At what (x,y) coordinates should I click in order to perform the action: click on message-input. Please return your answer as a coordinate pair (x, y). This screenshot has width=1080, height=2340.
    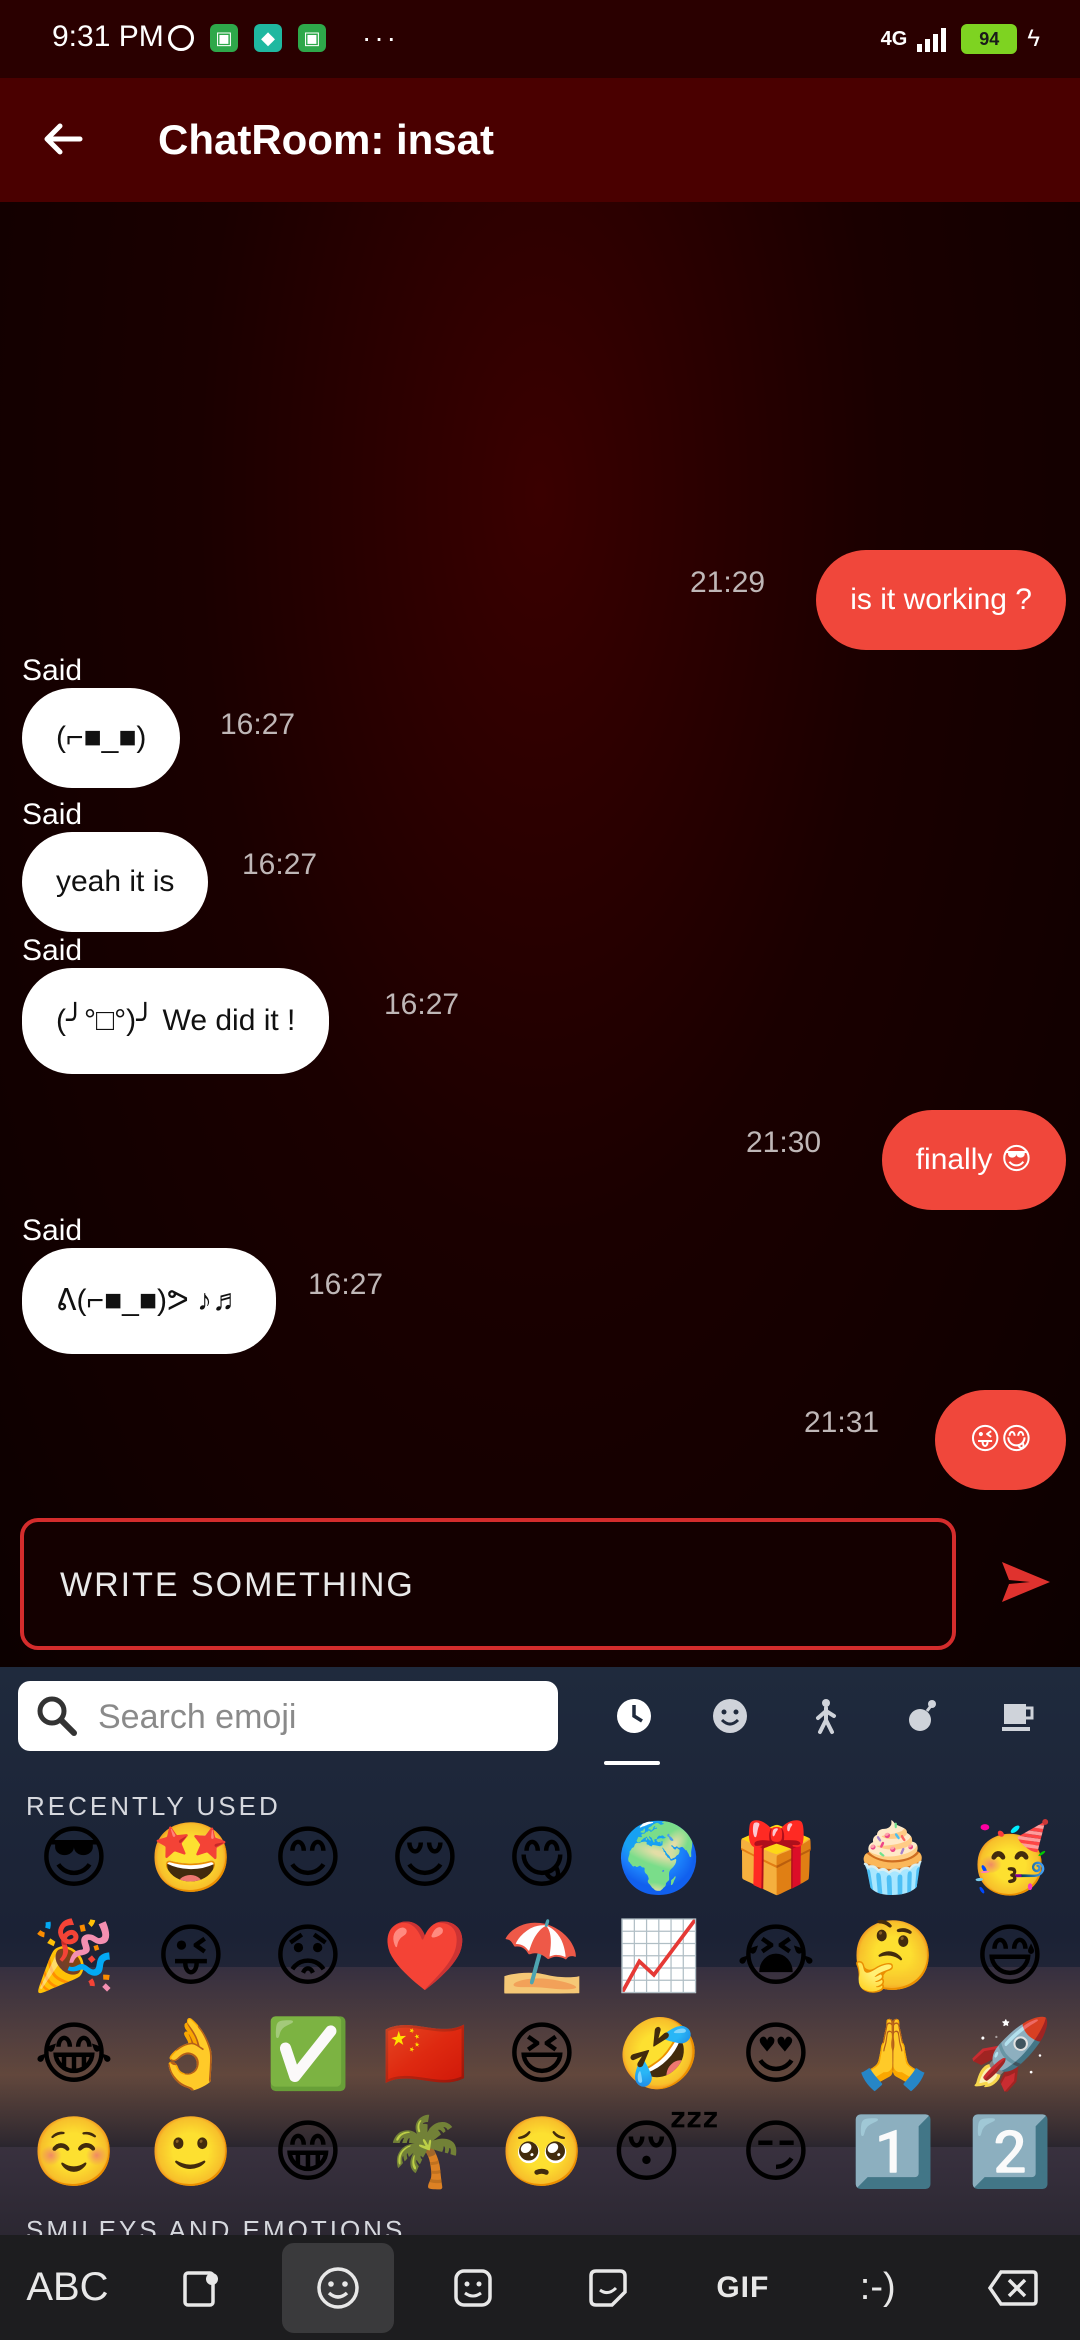
    Looking at the image, I should click on (490, 1585).